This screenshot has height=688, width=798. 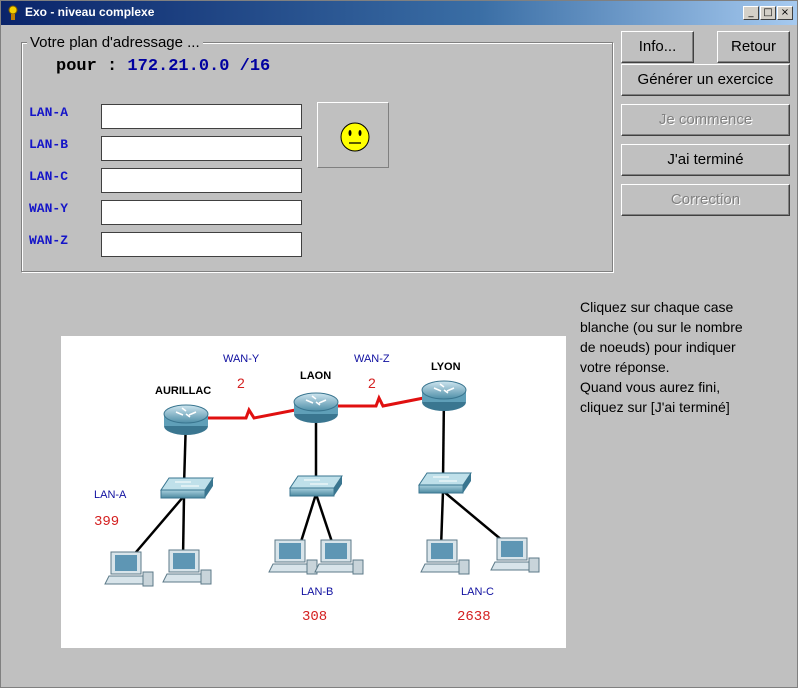 What do you see at coordinates (90, 12) in the screenshot?
I see `window-title: Exo - niveau complexe` at bounding box center [90, 12].